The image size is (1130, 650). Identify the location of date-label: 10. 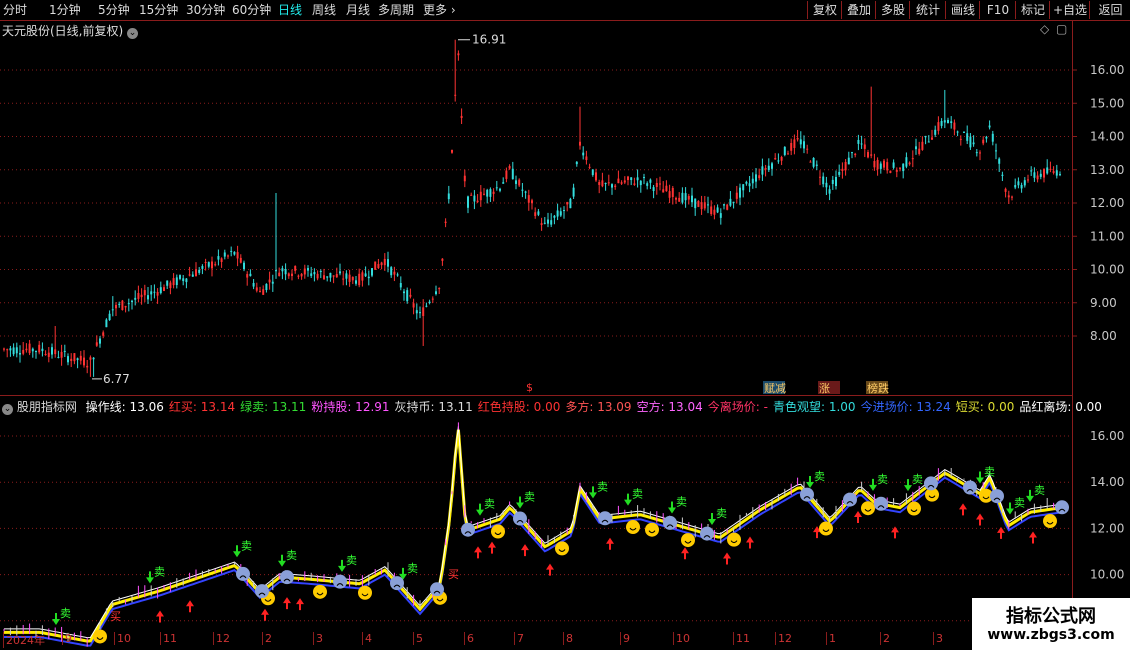
(681, 638).